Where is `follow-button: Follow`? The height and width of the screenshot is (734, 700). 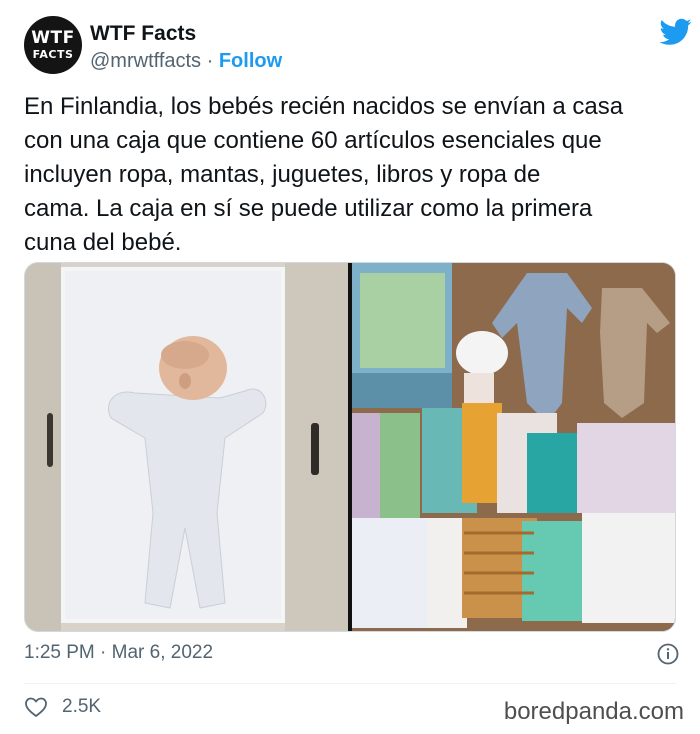
follow-button: Follow is located at coordinates (250, 61).